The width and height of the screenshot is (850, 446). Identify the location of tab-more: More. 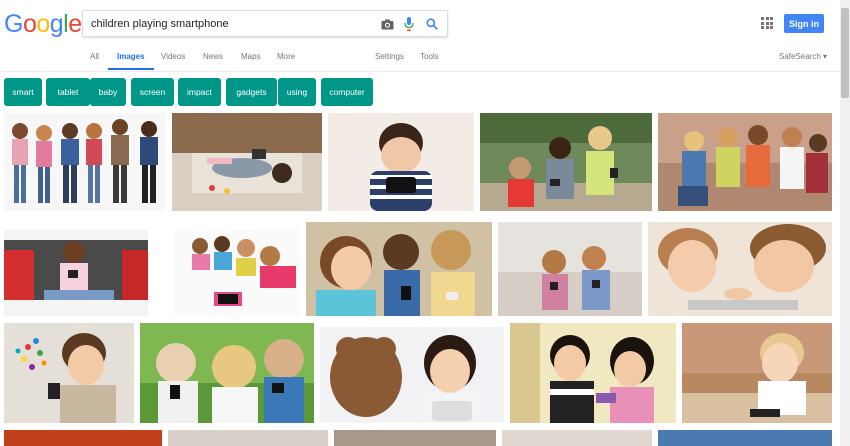
(286, 56).